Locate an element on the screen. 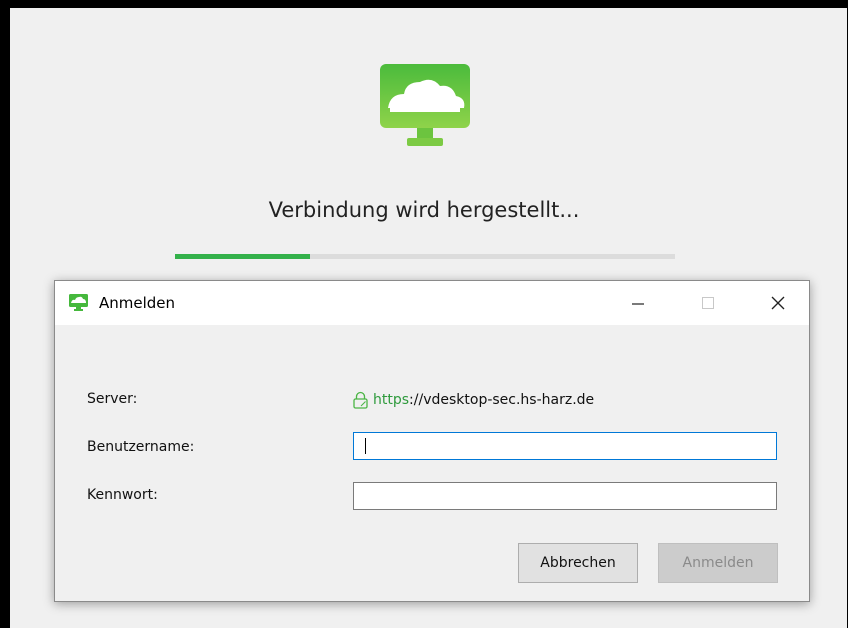 This screenshot has width=848, height=628. close-icon is located at coordinates (778, 303).